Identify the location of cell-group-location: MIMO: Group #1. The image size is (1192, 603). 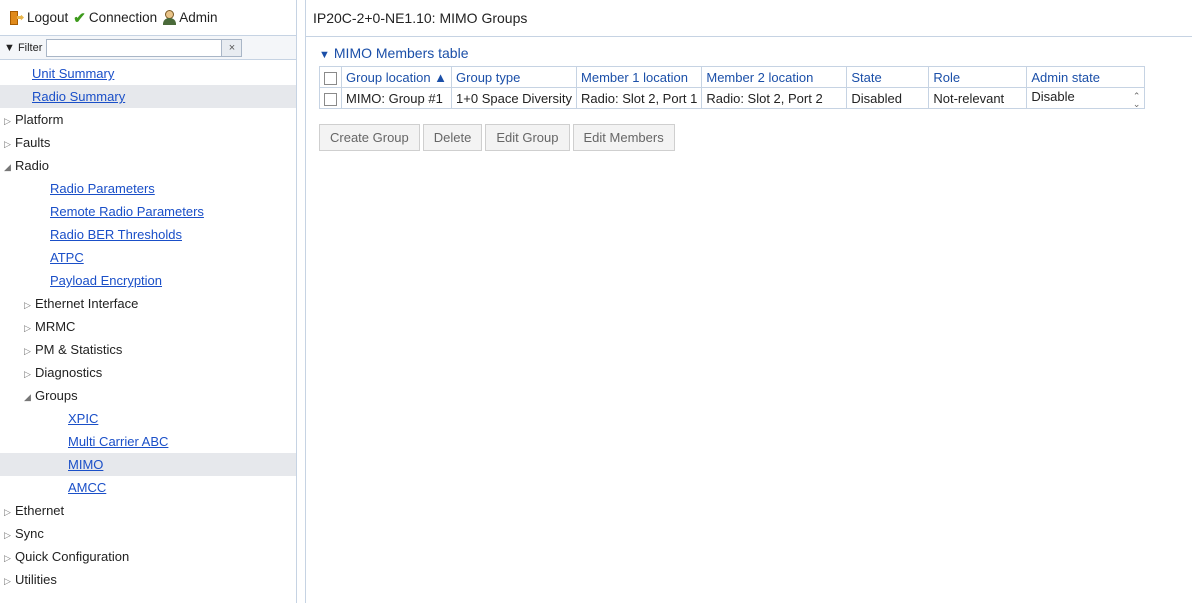
(396, 98).